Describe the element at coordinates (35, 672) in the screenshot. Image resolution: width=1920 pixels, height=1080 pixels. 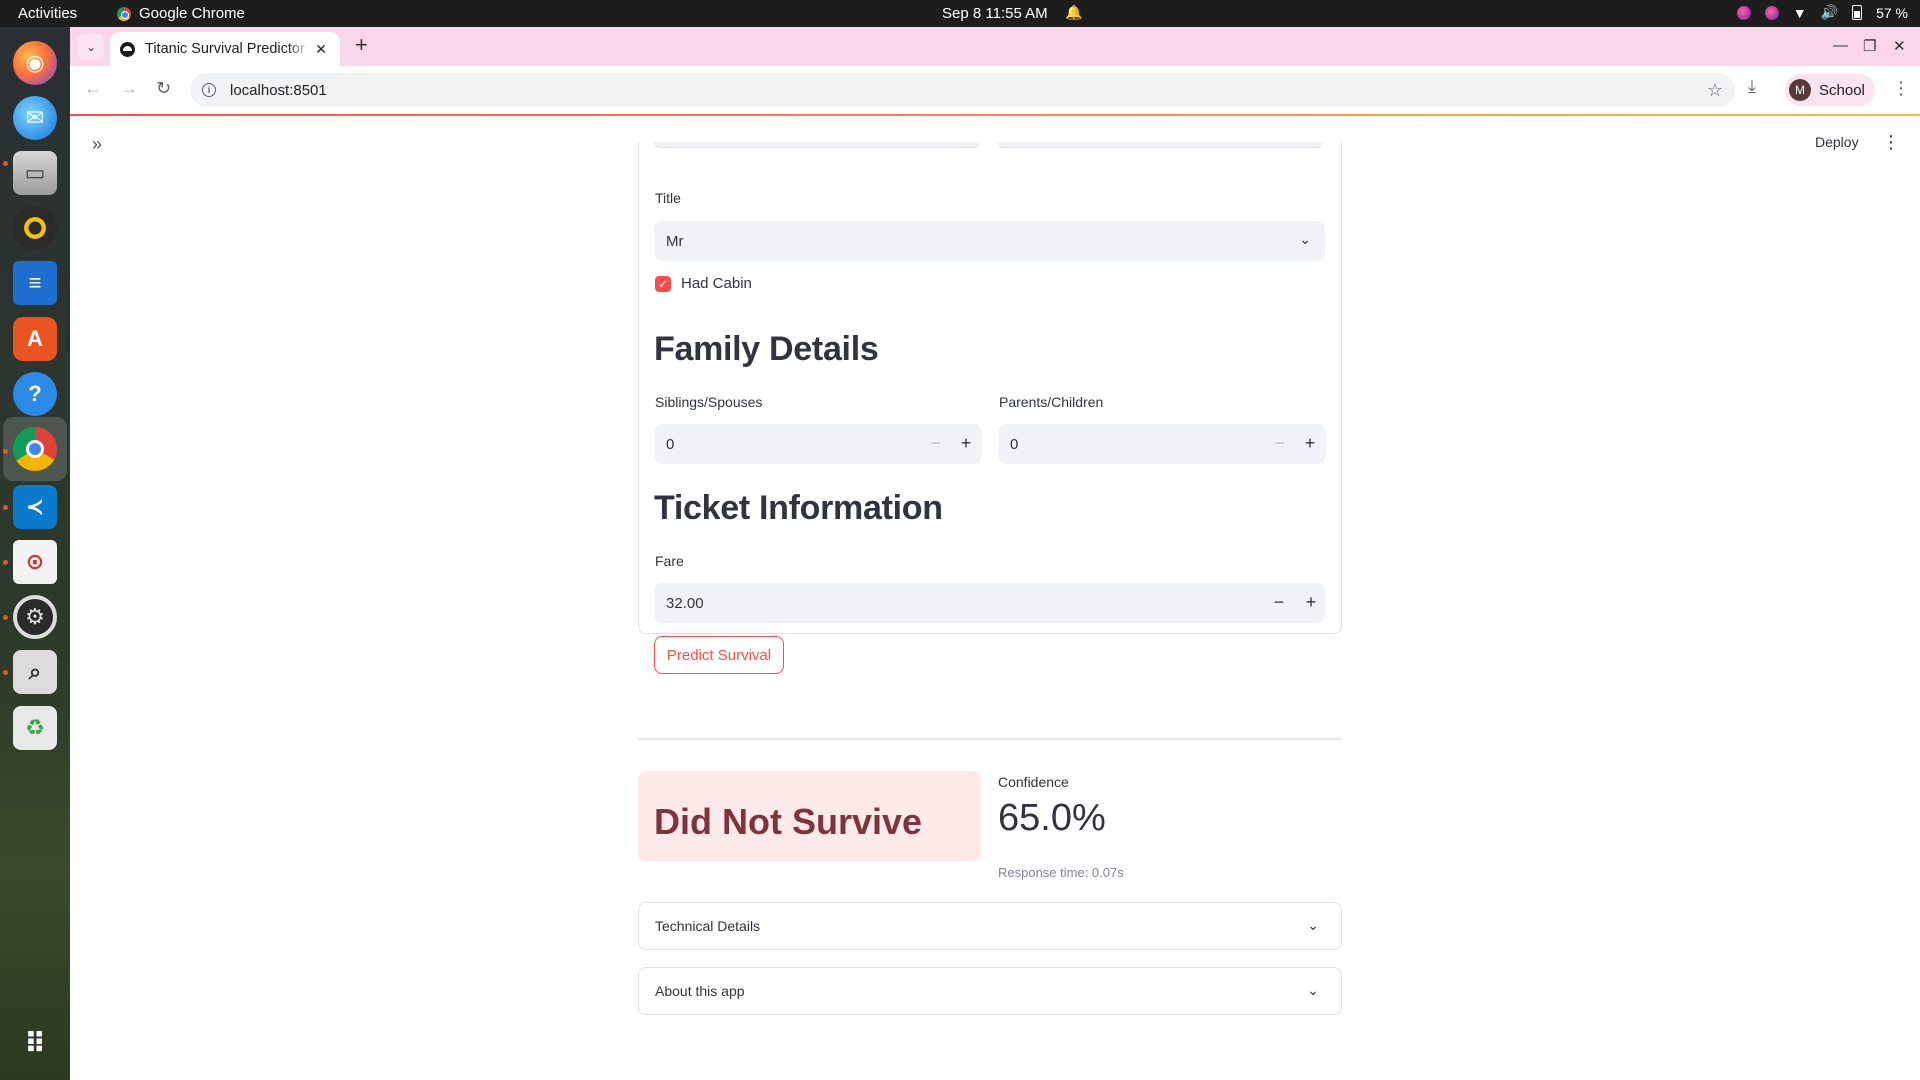
I see `search-tool-icon: ⌕` at that location.